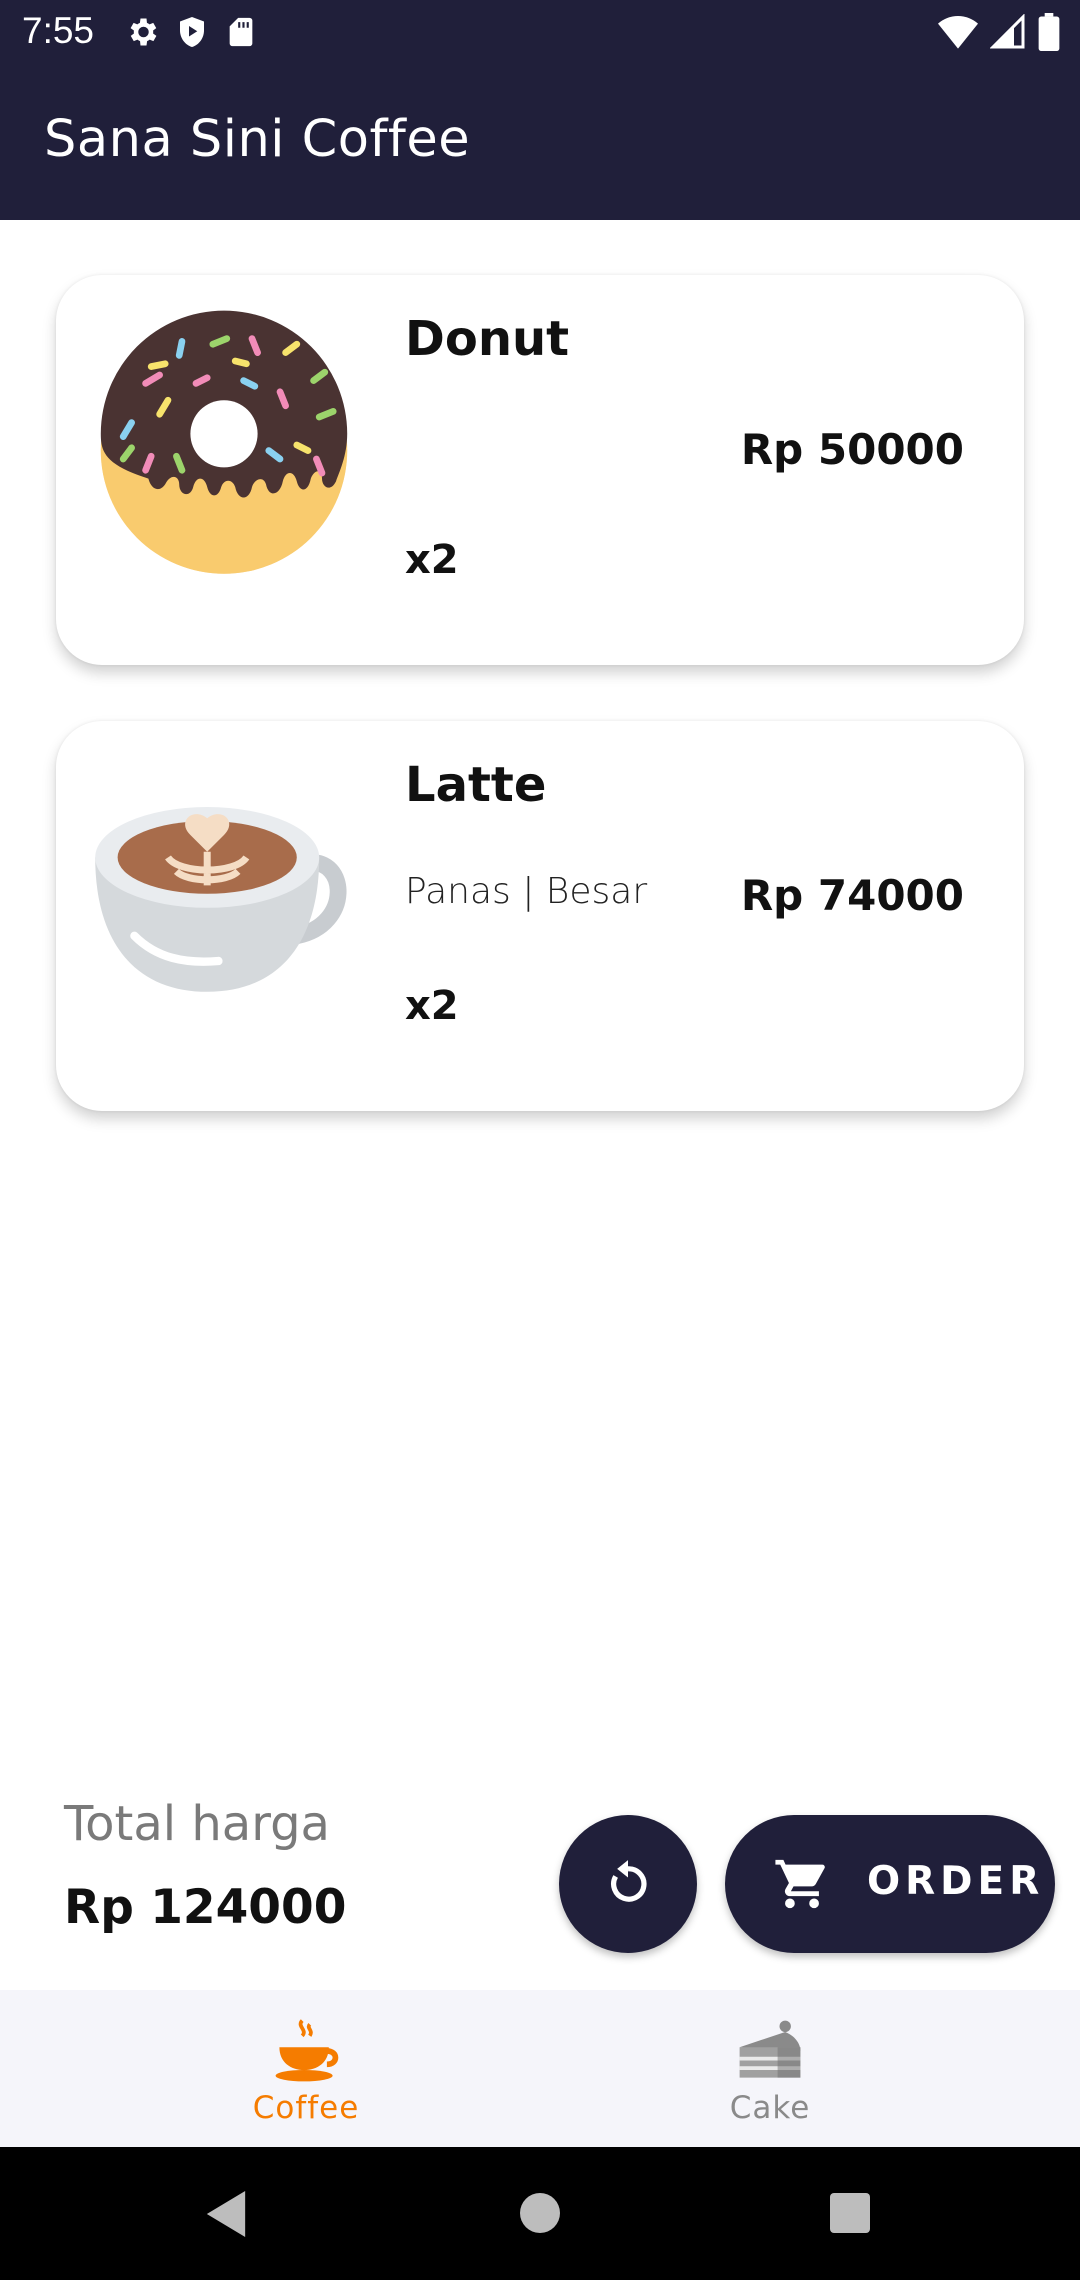 This screenshot has height=2280, width=1080. What do you see at coordinates (1049, 32) in the screenshot?
I see `battery-icon` at bounding box center [1049, 32].